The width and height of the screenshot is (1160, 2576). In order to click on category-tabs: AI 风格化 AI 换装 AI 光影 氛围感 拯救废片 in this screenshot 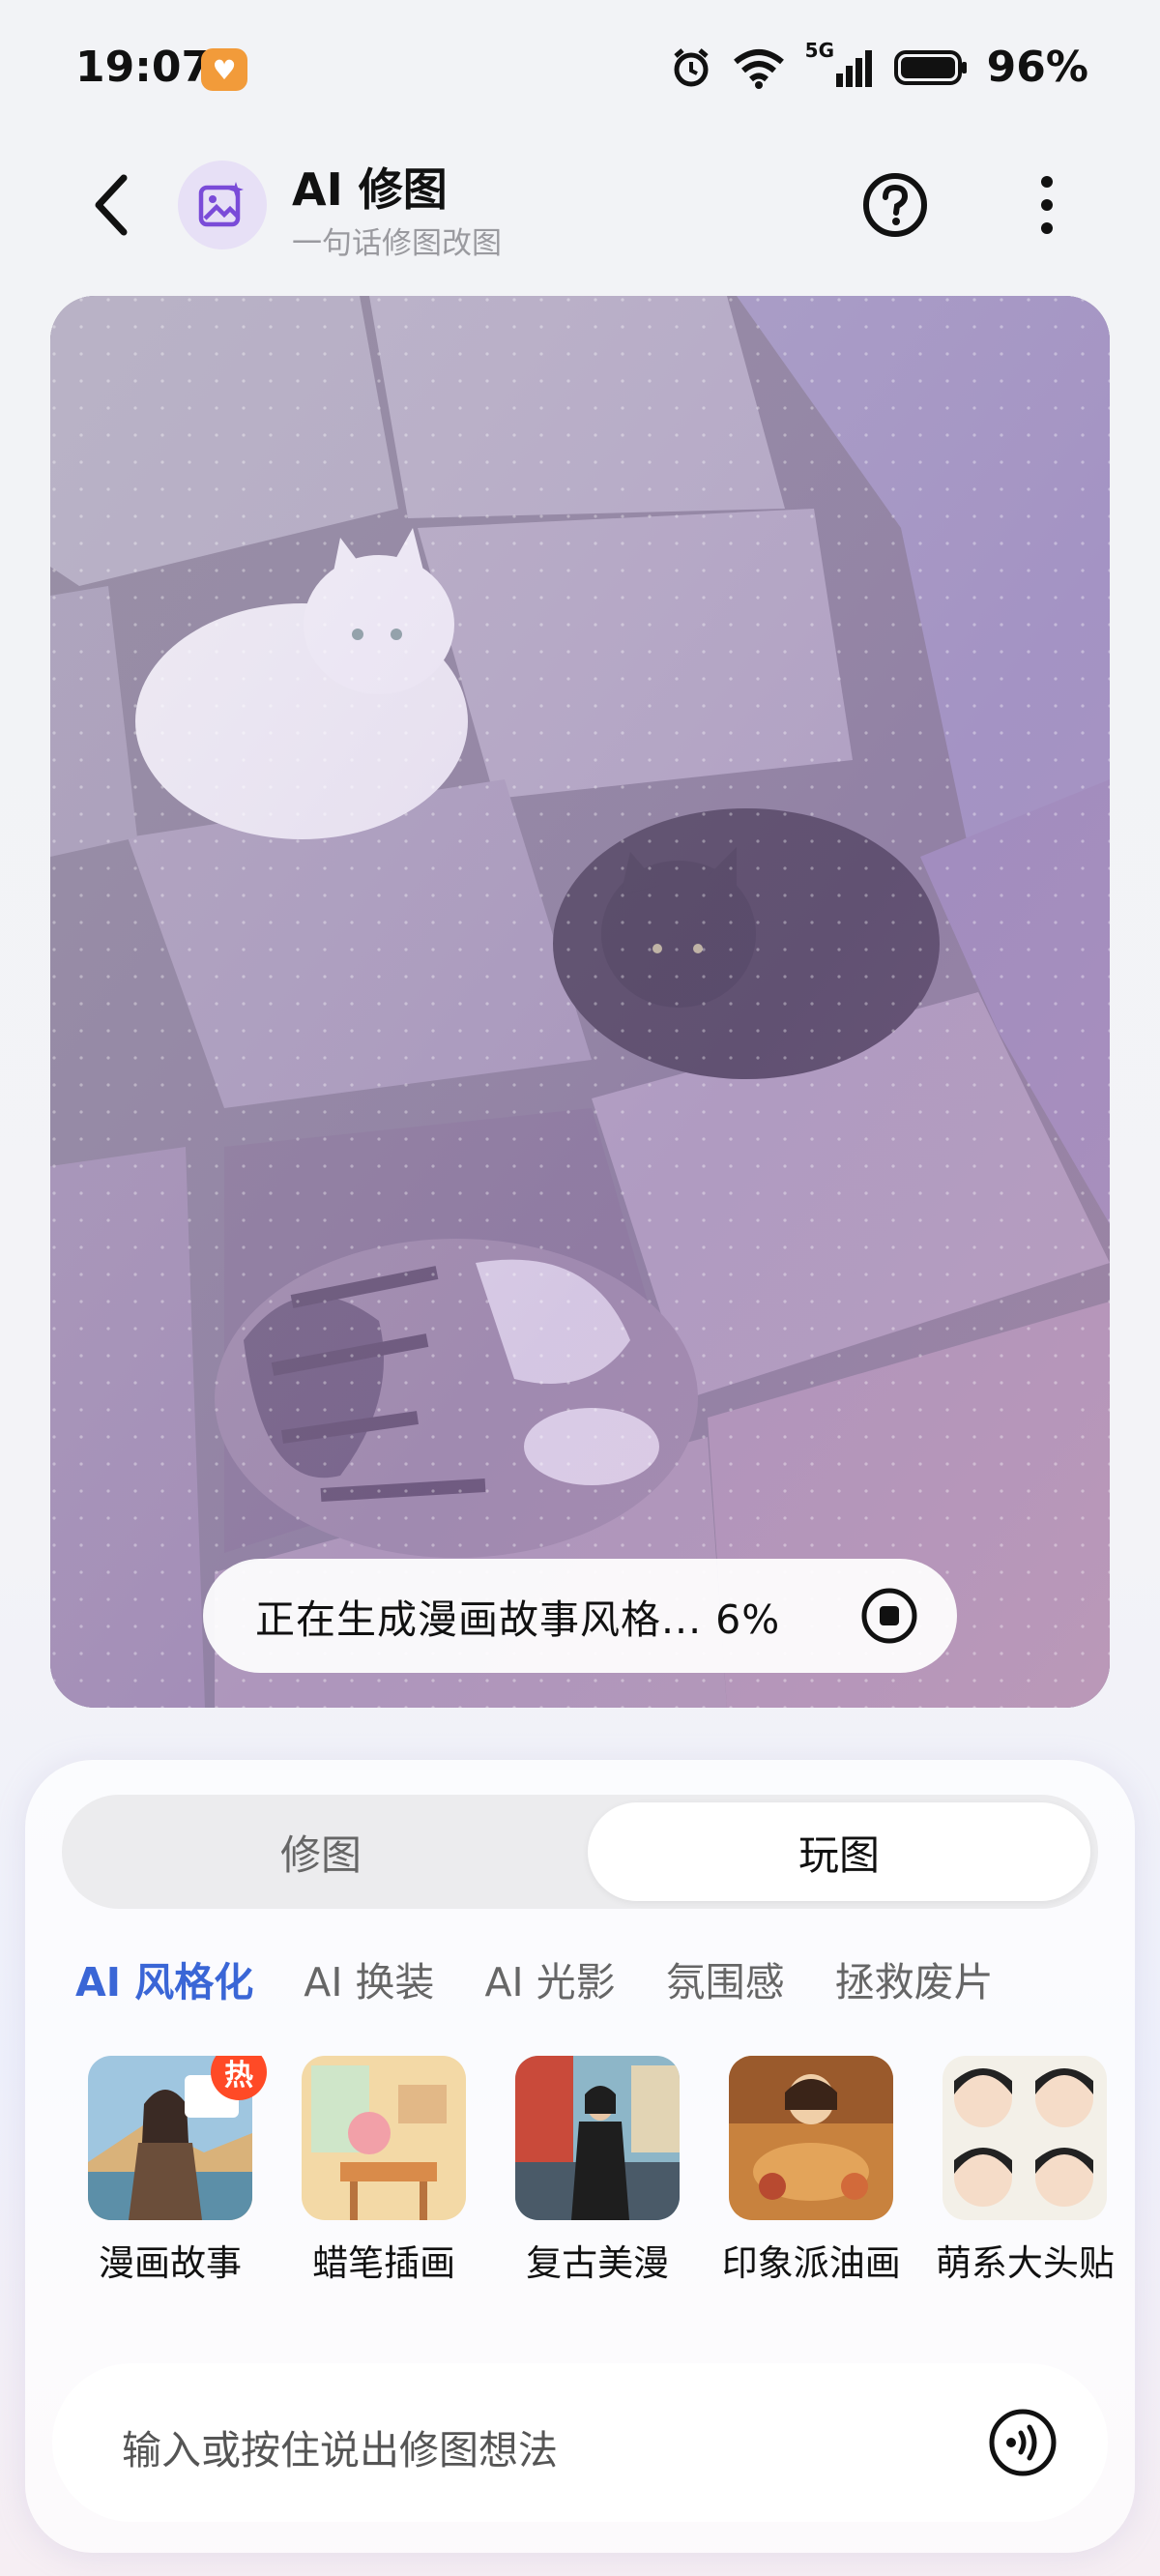, I will do `click(605, 1983)`.